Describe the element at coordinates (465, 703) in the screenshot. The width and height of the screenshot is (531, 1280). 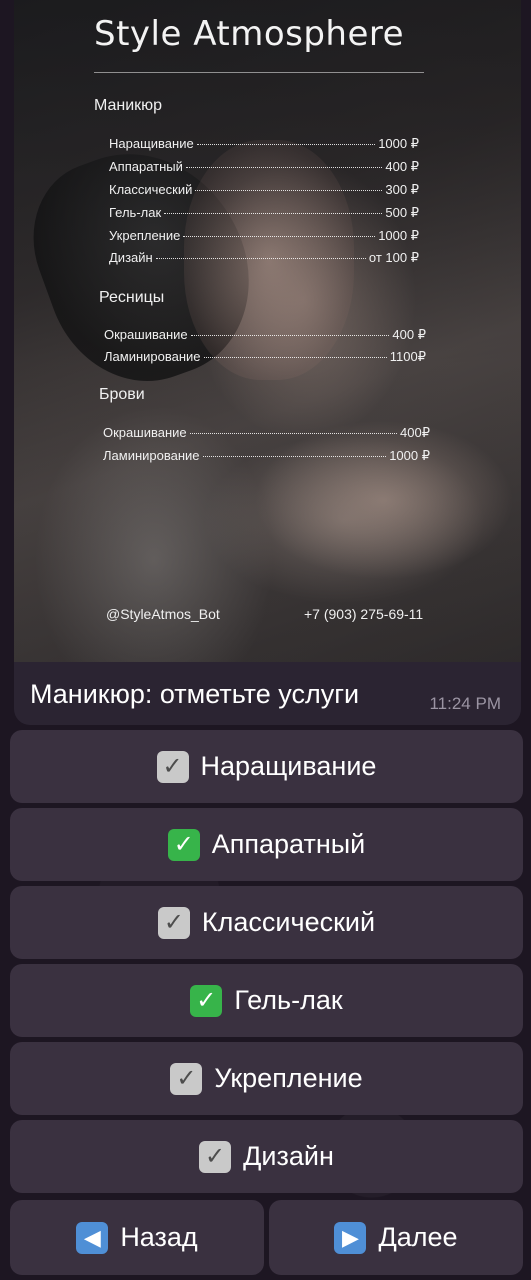
I see `message-time: 11:24 PM` at that location.